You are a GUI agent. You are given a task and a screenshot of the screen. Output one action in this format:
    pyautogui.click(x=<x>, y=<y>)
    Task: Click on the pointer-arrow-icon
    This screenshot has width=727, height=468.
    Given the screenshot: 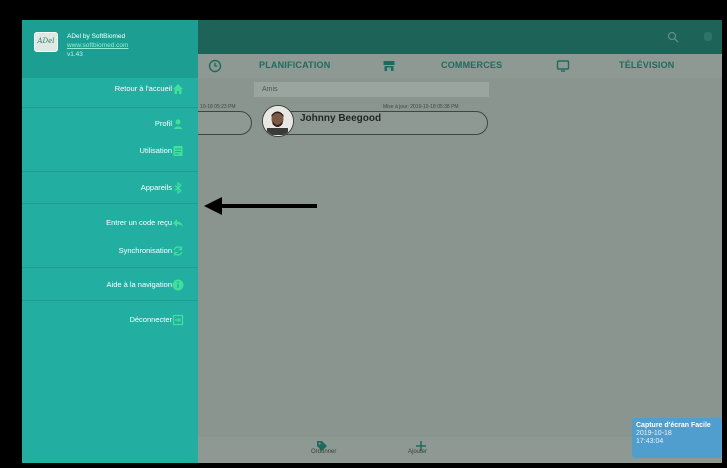 What is the action you would take?
    pyautogui.click(x=260, y=206)
    